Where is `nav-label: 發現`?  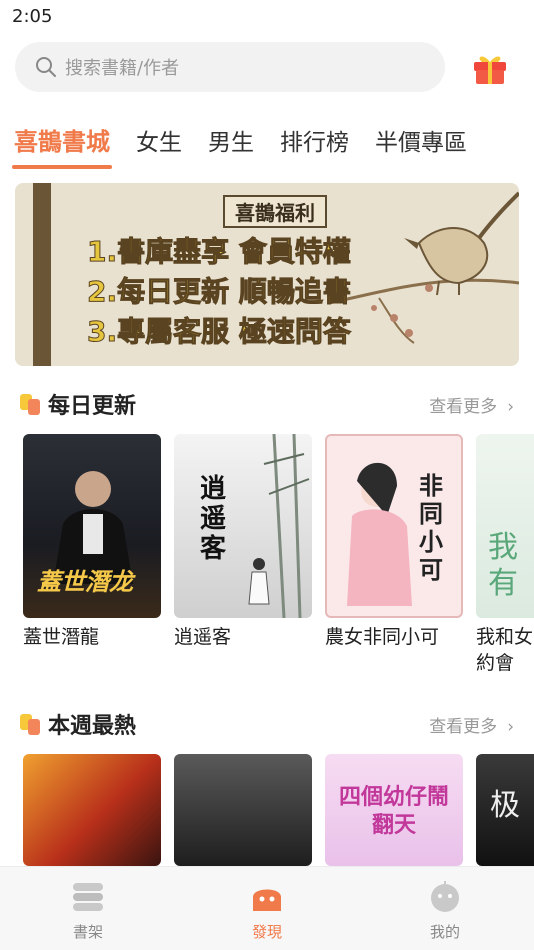 nav-label: 發現 is located at coordinates (266, 932).